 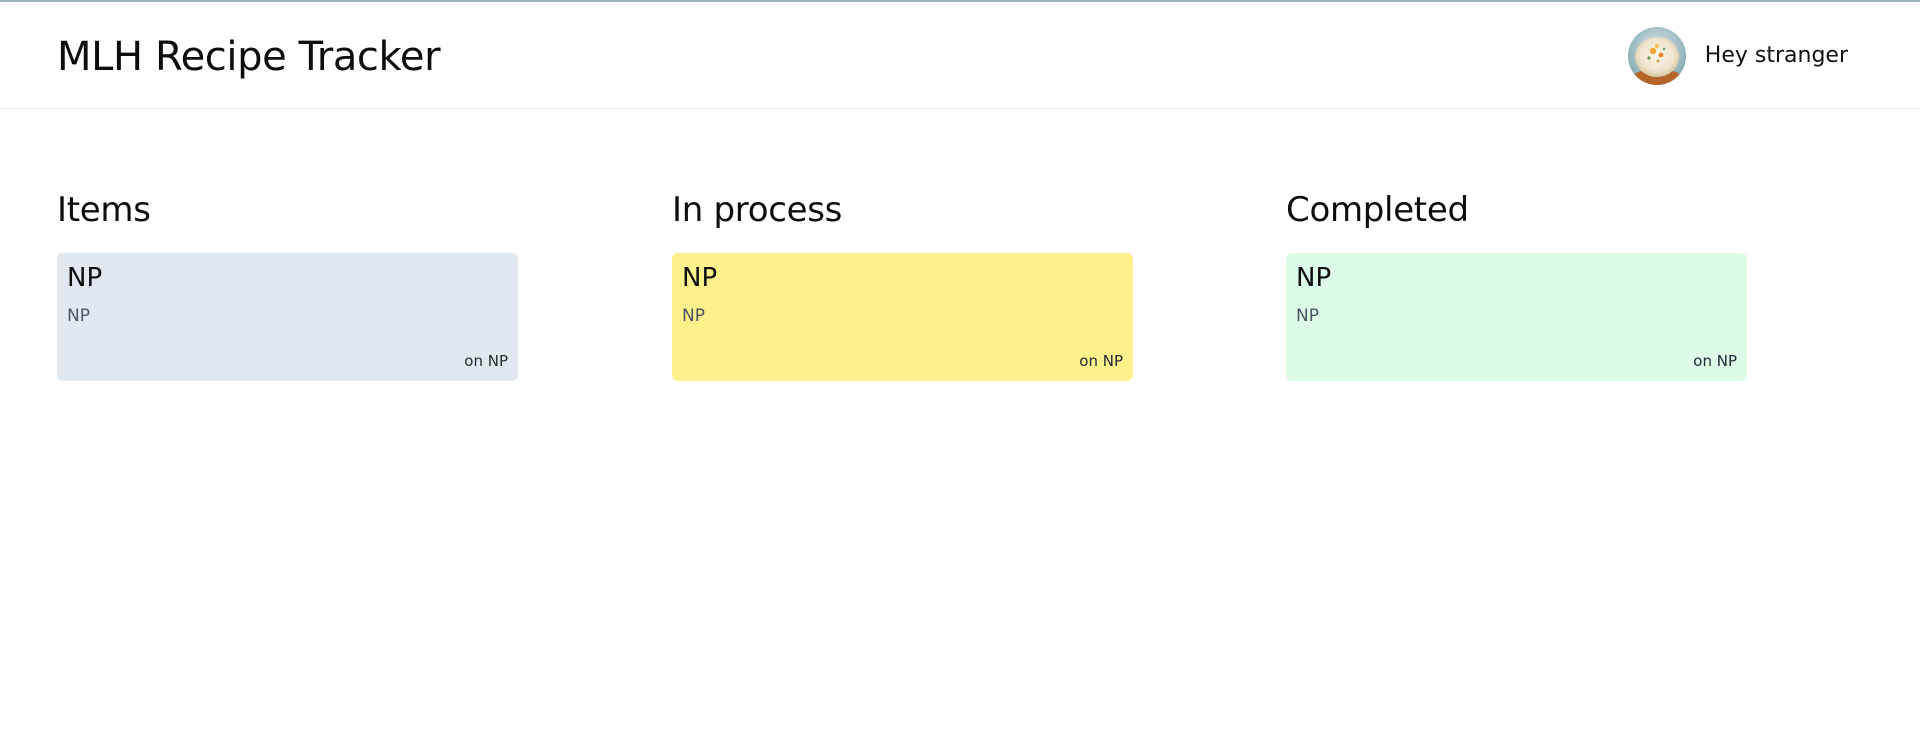 I want to click on user-menu: Hey stranger, so click(x=1737, y=56).